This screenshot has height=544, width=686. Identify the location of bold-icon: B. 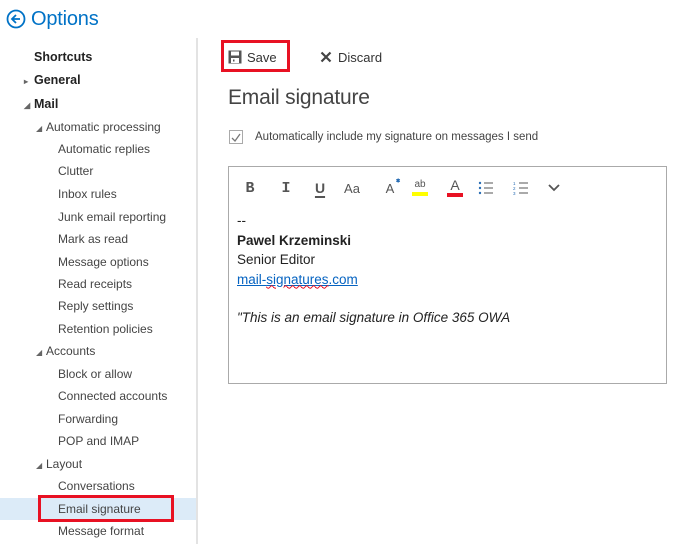
(250, 188).